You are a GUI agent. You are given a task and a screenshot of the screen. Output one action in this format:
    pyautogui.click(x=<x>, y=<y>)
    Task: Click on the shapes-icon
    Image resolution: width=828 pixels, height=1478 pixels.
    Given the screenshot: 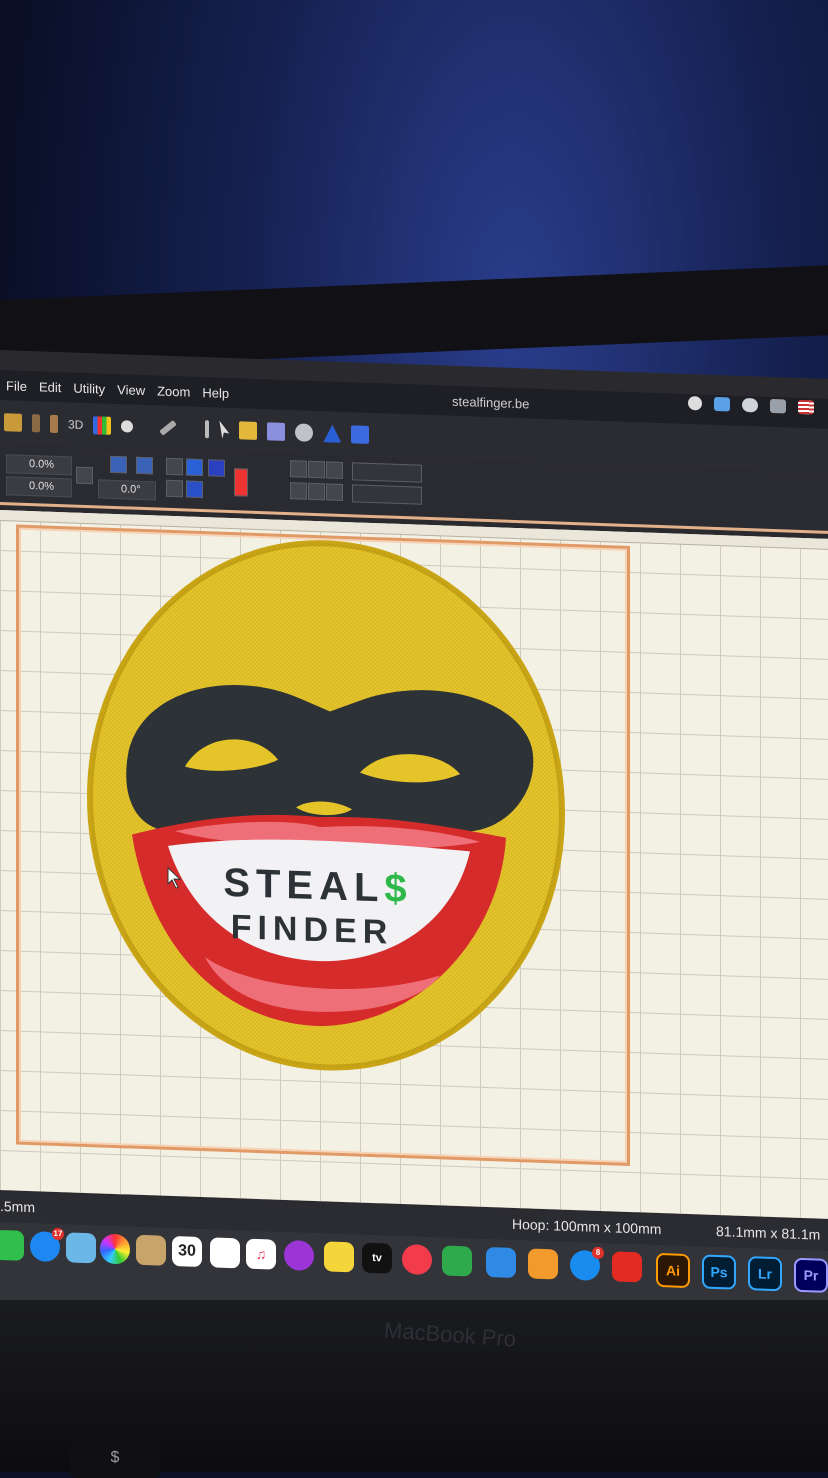 What is the action you would take?
    pyautogui.click(x=276, y=431)
    